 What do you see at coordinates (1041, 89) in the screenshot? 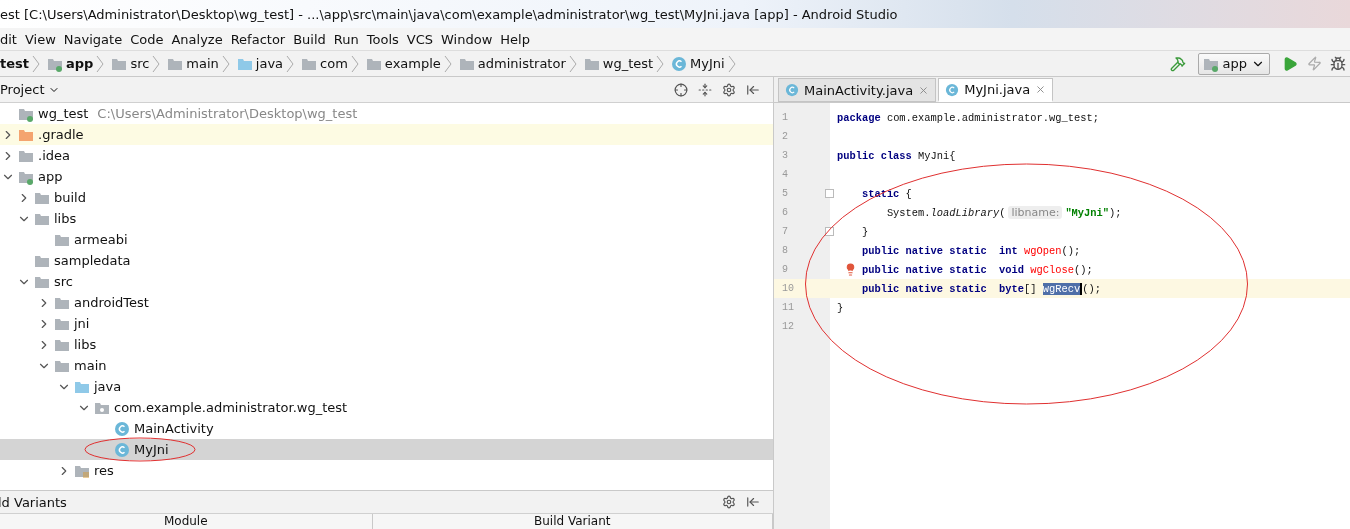
I see `close-icon` at bounding box center [1041, 89].